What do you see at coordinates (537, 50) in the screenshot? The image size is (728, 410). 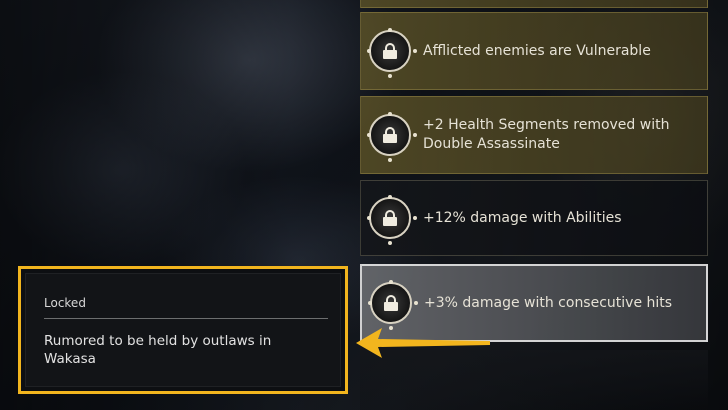 I see `skill-label: Afflicted enemies are Vulnerable` at bounding box center [537, 50].